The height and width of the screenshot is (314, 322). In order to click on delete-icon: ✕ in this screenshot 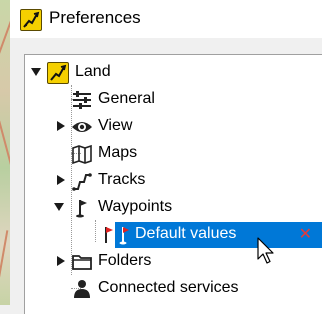, I will do `click(305, 233)`.